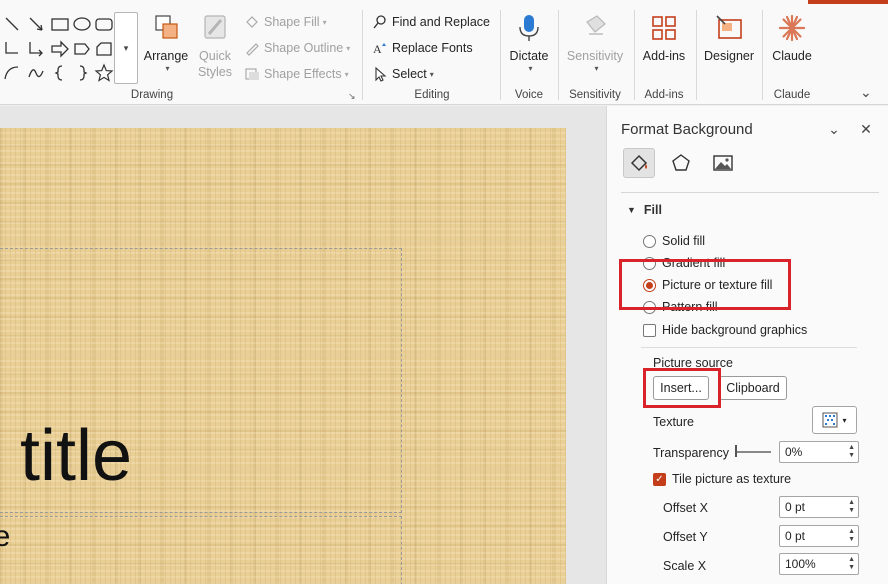  I want to click on drawing-dialog-launcher-icon: ↘, so click(352, 96).